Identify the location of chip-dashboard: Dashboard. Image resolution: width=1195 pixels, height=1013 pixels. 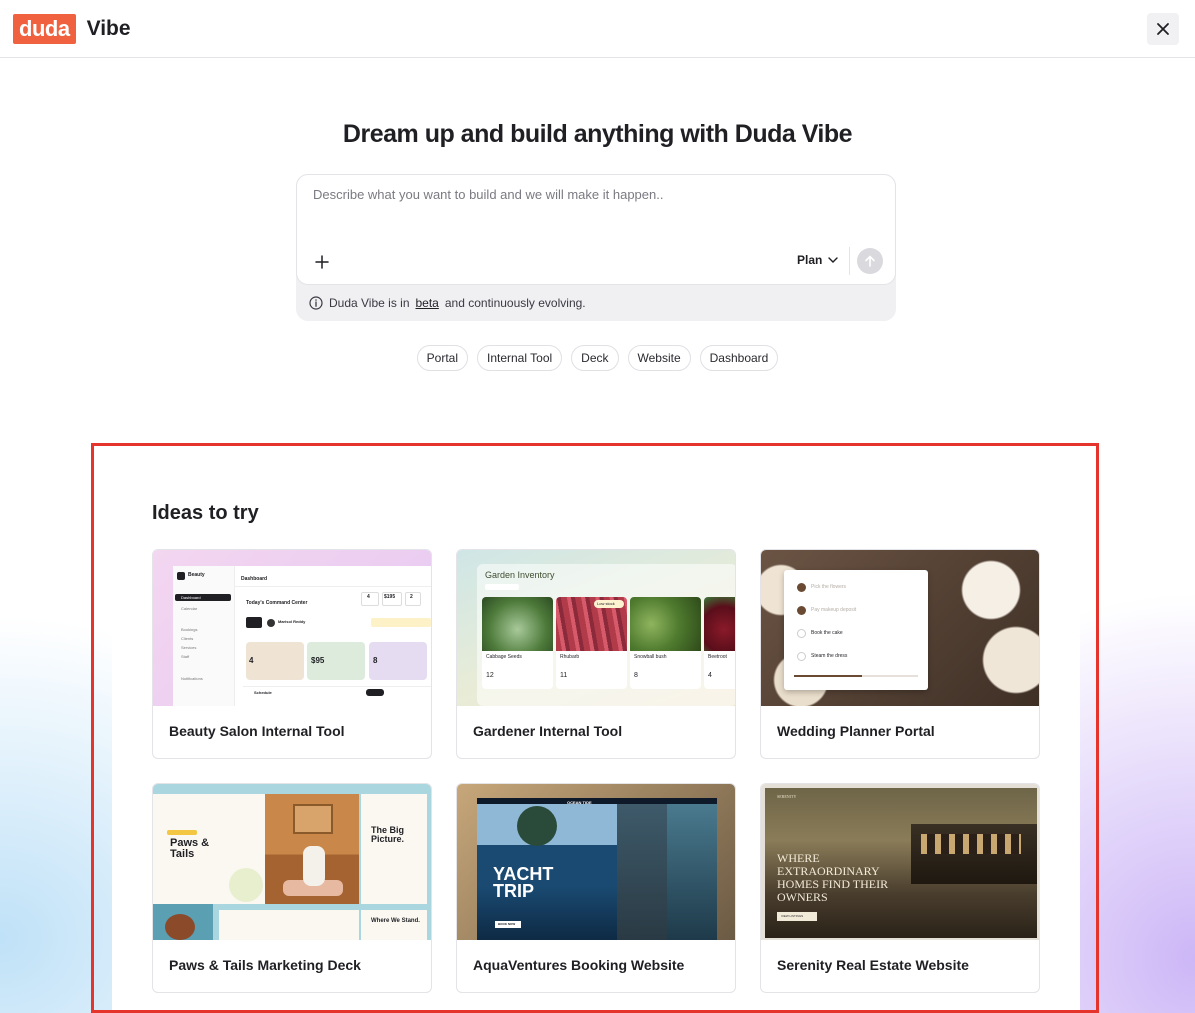
(739, 358).